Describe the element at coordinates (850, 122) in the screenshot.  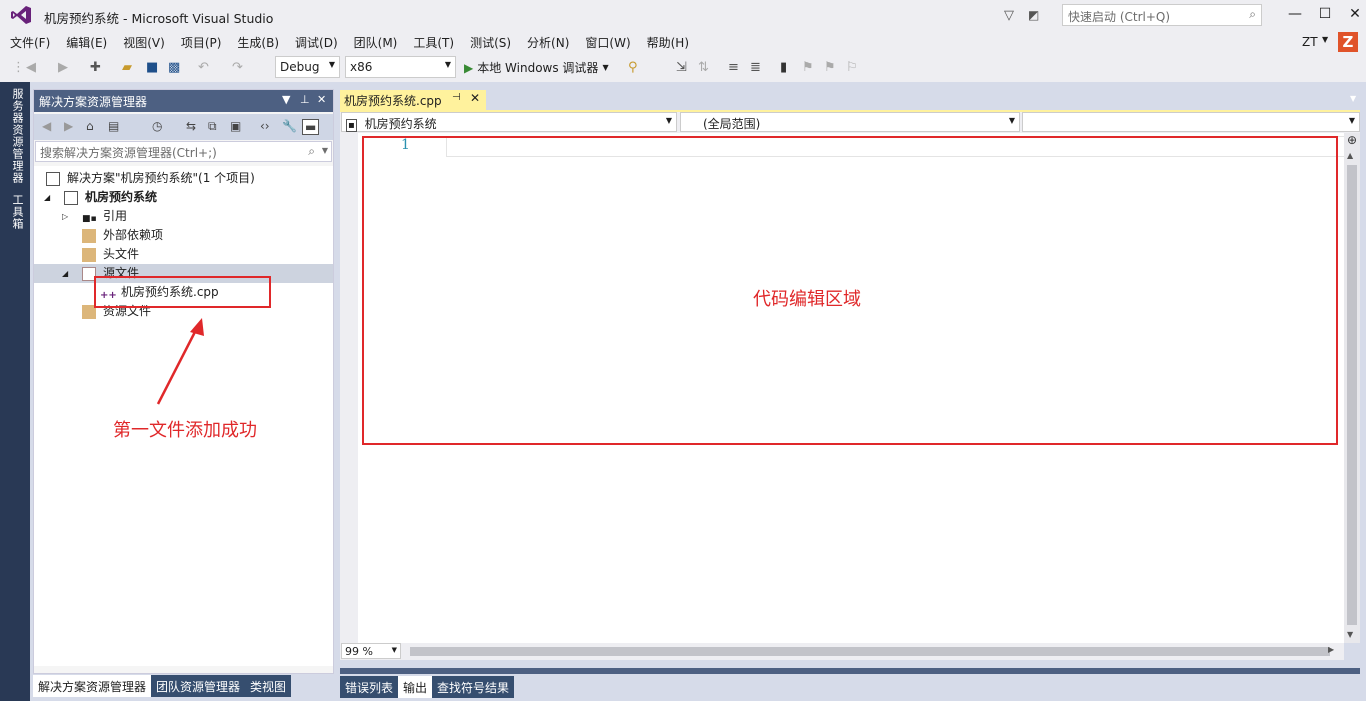
I see `scope-select: (全局范围) ▼` at that location.